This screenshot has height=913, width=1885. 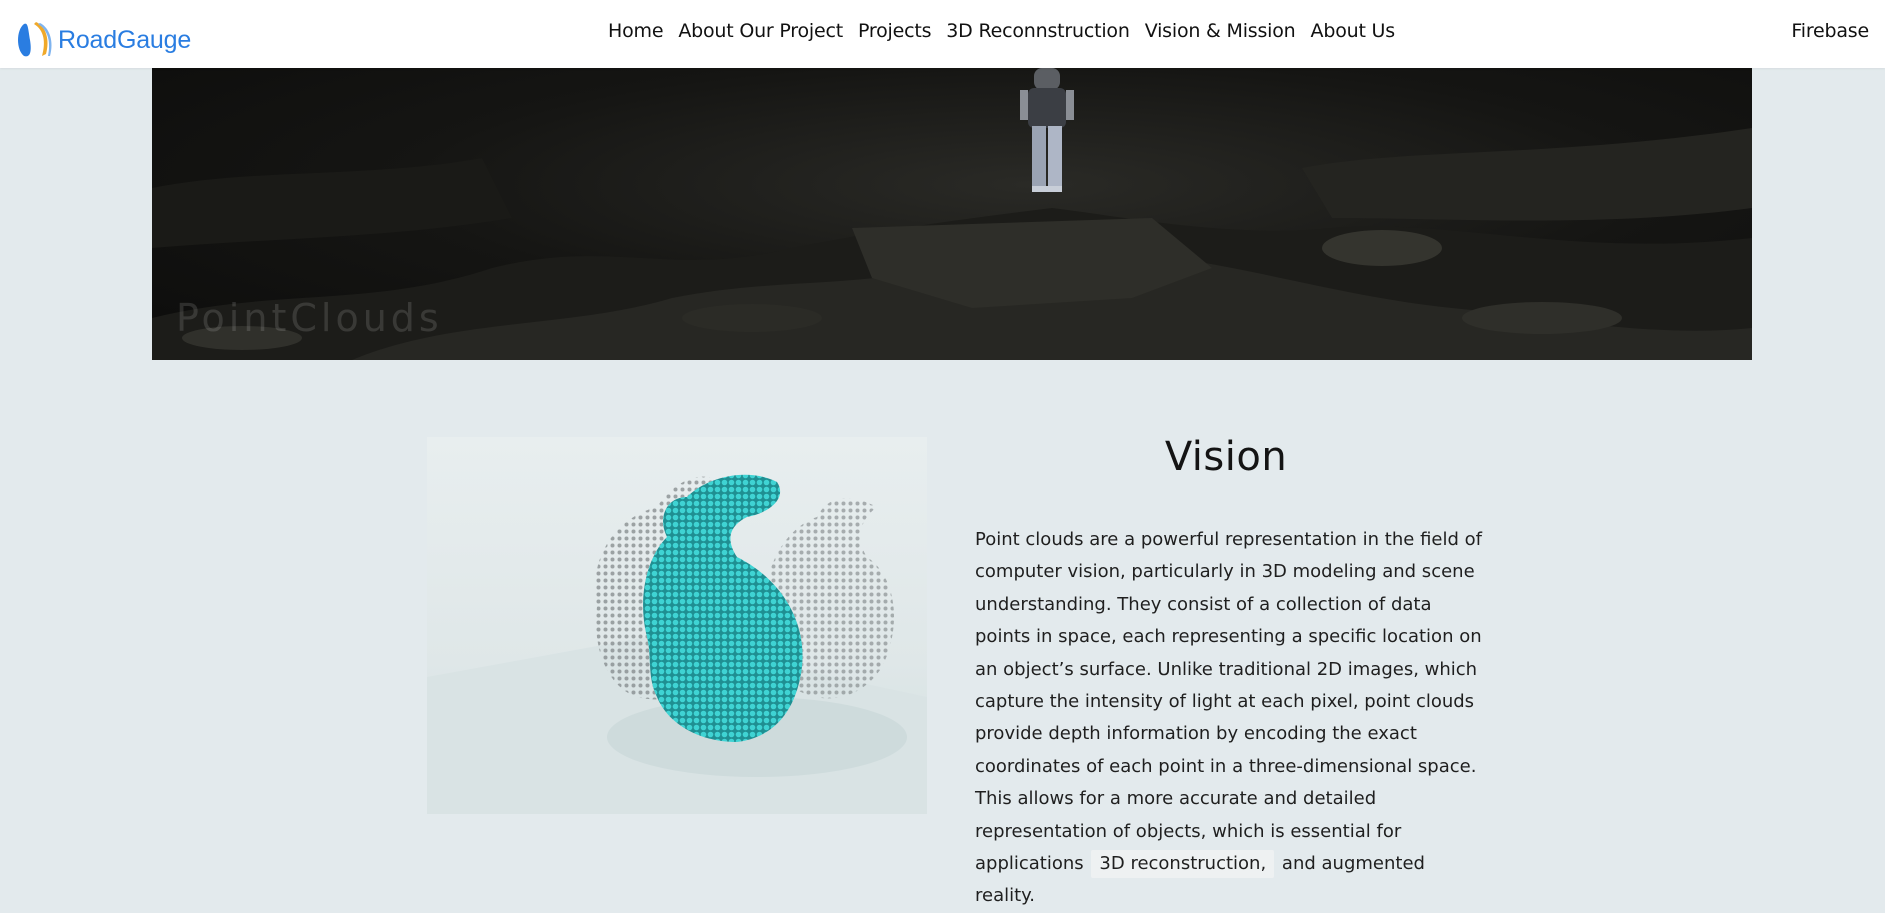 I want to click on nav-link-firebase: Firebase, so click(x=1830, y=31).